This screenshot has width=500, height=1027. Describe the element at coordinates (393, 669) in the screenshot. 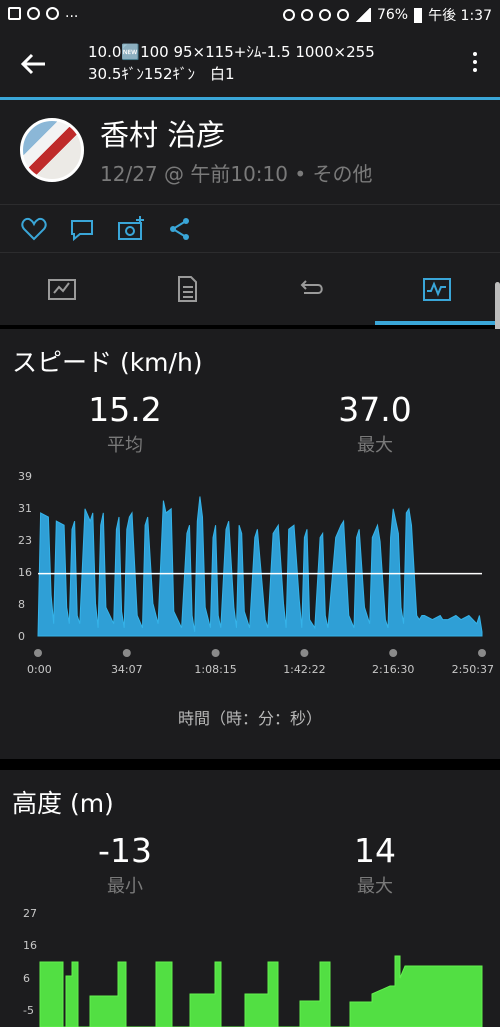

I see `speed-x-tick-label: 2:16:30` at that location.